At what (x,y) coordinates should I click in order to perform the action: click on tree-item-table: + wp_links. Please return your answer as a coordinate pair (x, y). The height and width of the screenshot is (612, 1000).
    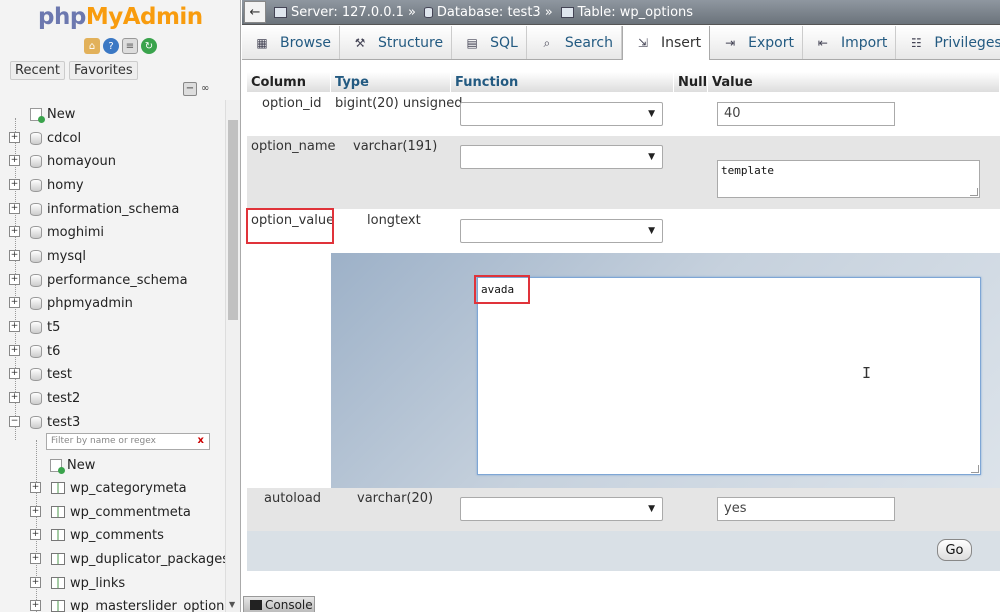
    Looking at the image, I should click on (77, 583).